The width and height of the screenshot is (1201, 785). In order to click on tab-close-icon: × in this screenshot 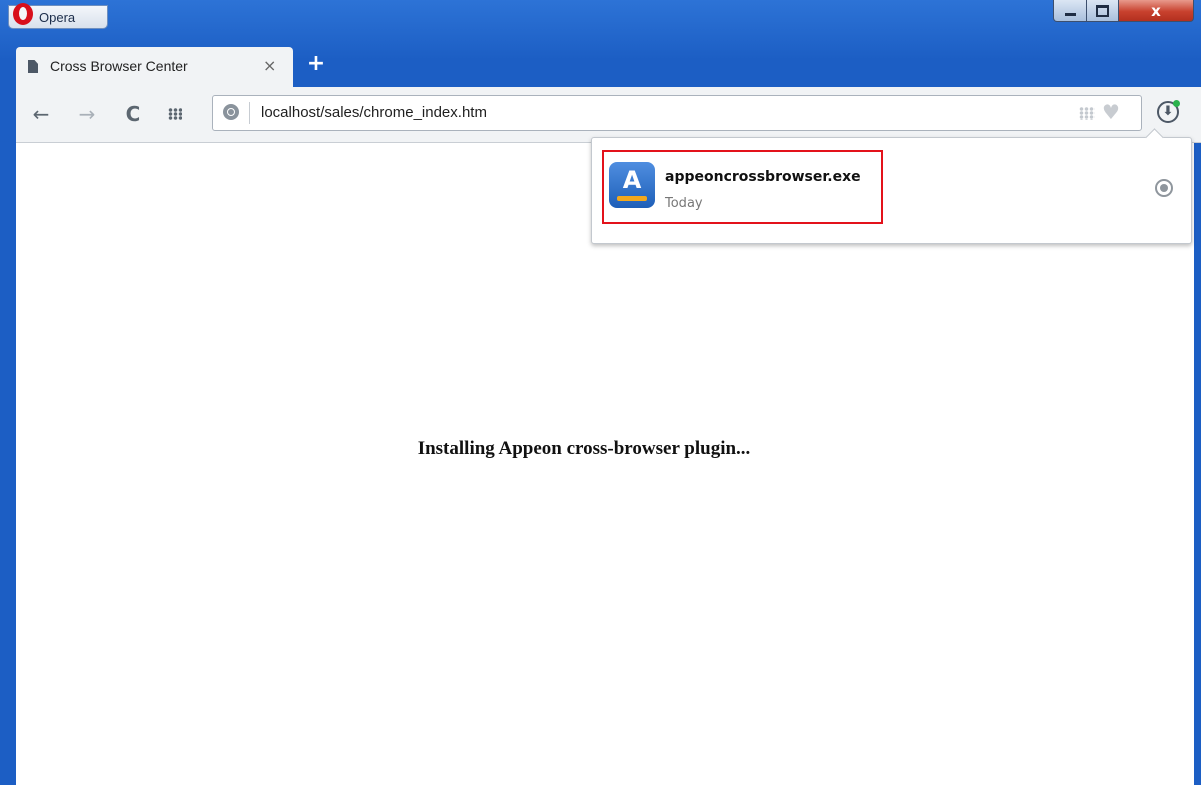, I will do `click(269, 65)`.